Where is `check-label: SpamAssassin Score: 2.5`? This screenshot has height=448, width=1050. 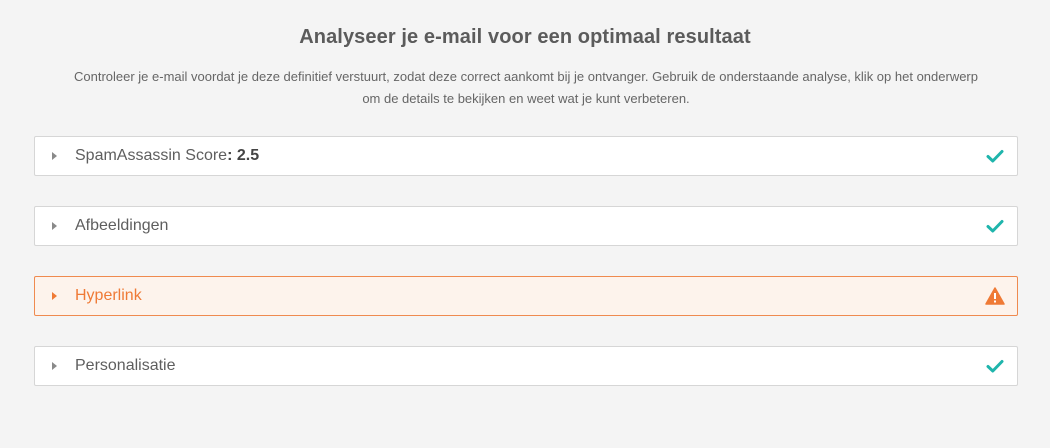
check-label: SpamAssassin Score: 2.5 is located at coordinates (530, 156).